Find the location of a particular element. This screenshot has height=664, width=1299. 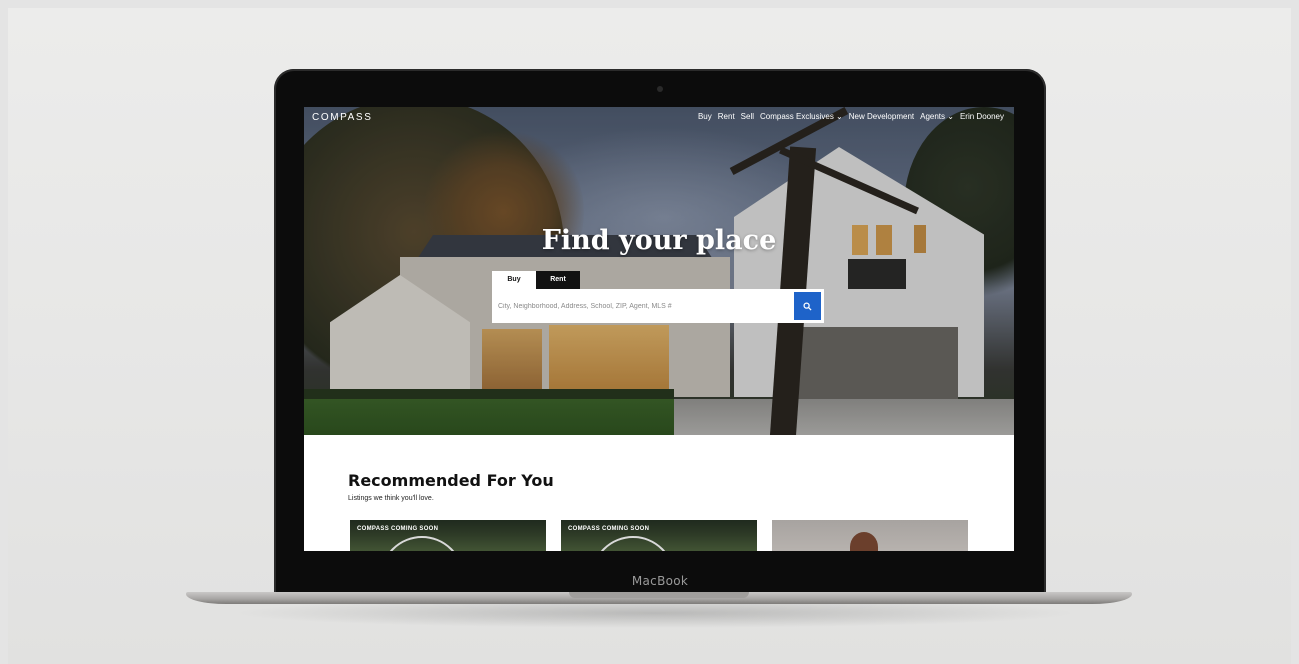

search-icon is located at coordinates (807, 306).